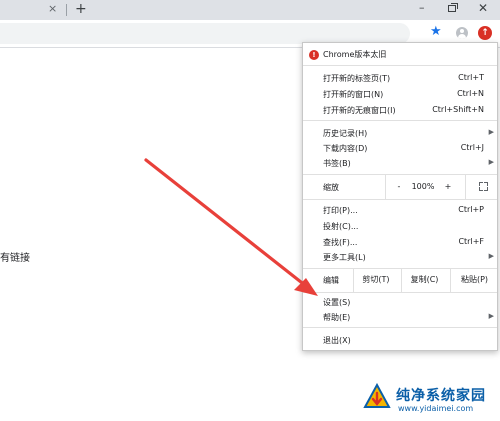  Describe the element at coordinates (377, 395) in the screenshot. I see `watermark-logo-icon` at that location.